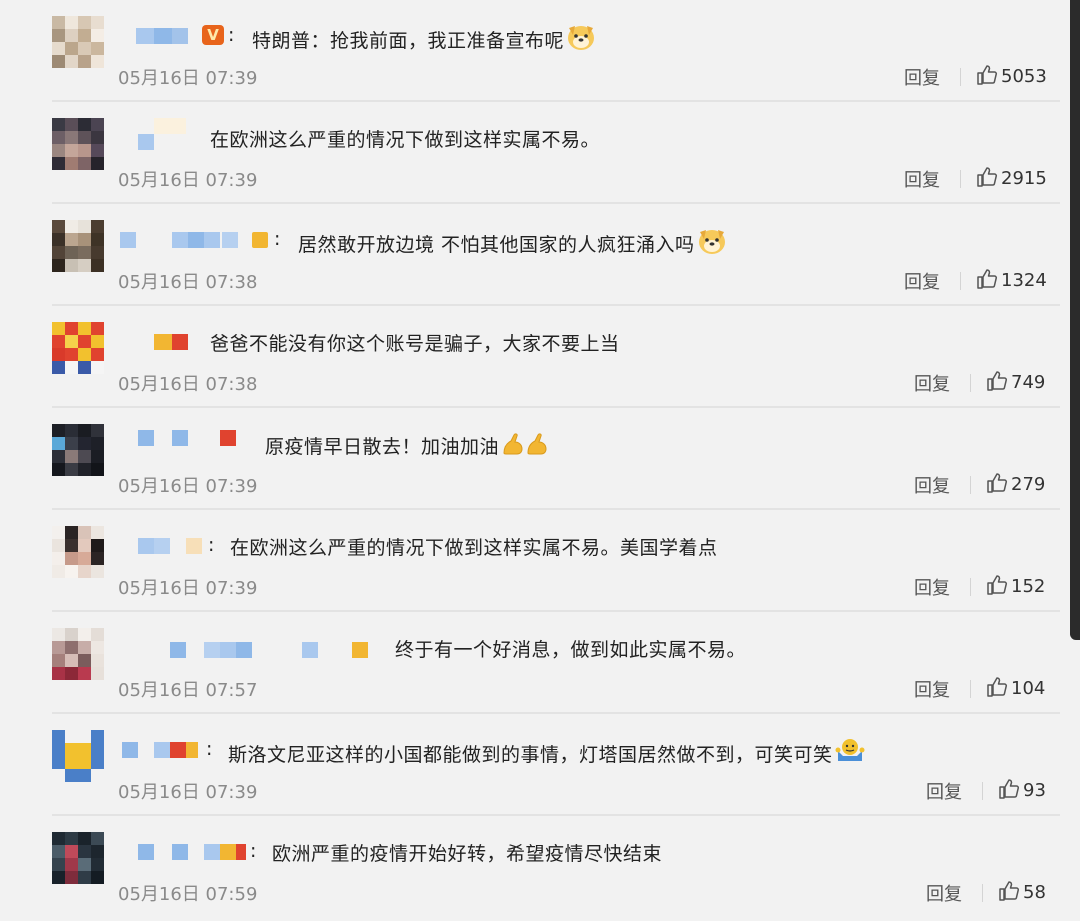 This screenshot has height=921, width=1080. What do you see at coordinates (1024, 178) in the screenshot?
I see `like-count: 2915` at bounding box center [1024, 178].